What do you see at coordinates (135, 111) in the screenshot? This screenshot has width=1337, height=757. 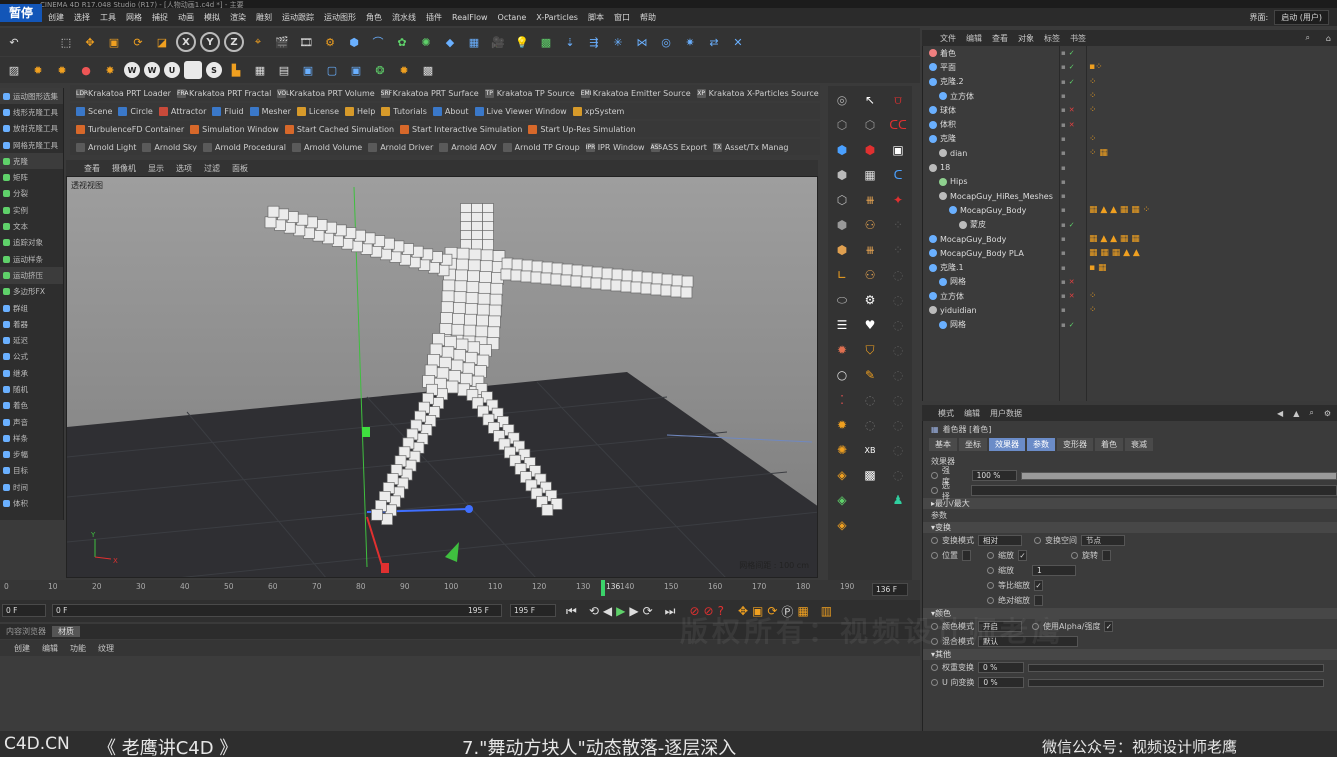 I see `circle-button: Circle` at bounding box center [135, 111].